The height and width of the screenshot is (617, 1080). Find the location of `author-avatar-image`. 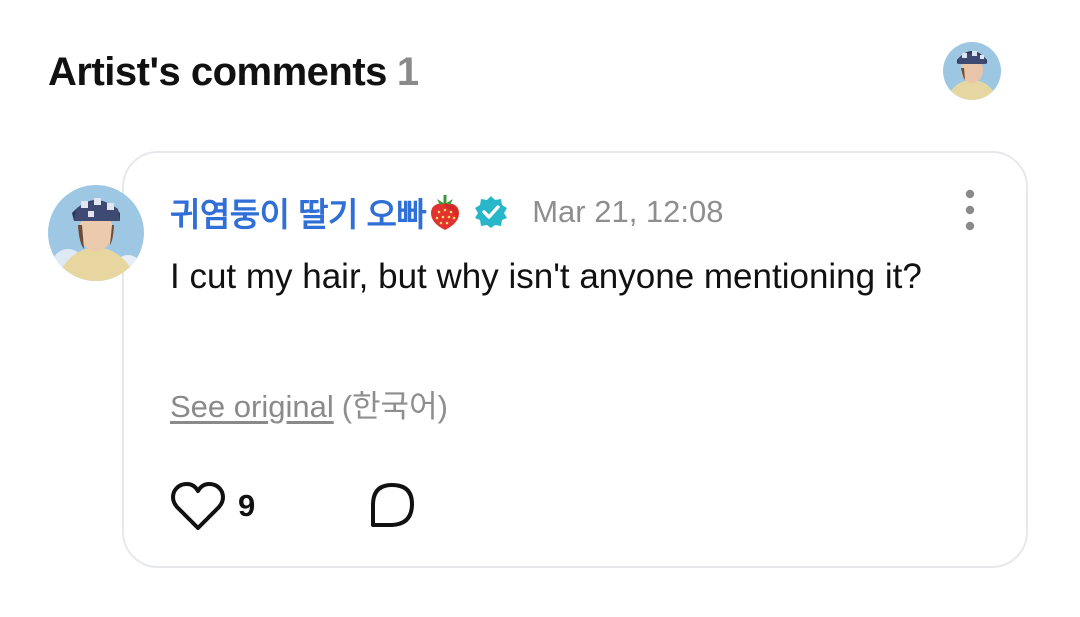

author-avatar-image is located at coordinates (96, 233).